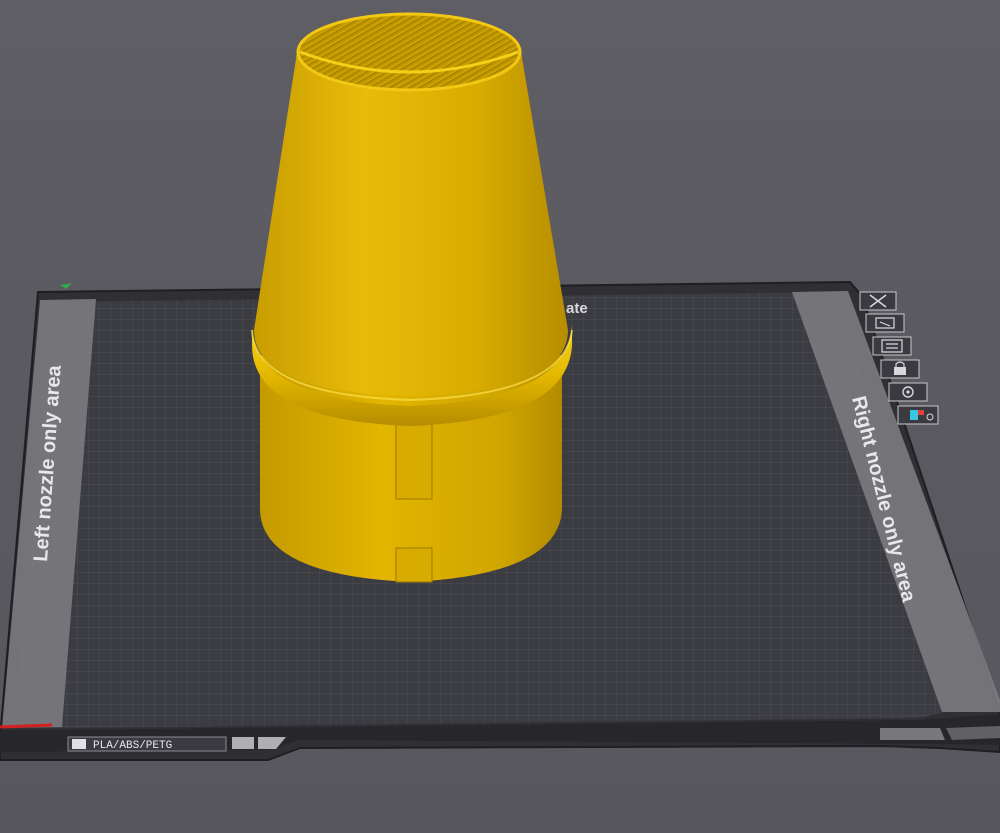  What do you see at coordinates (132, 746) in the screenshot?
I see `svg-text: PLA/ABS/PETG` at bounding box center [132, 746].